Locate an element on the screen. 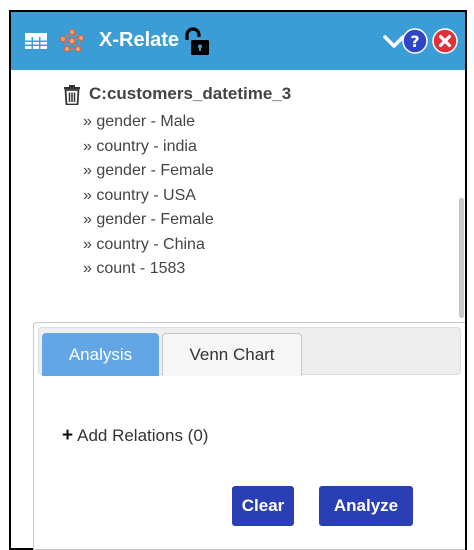 The image size is (474, 550). trash-icon is located at coordinates (72, 95).